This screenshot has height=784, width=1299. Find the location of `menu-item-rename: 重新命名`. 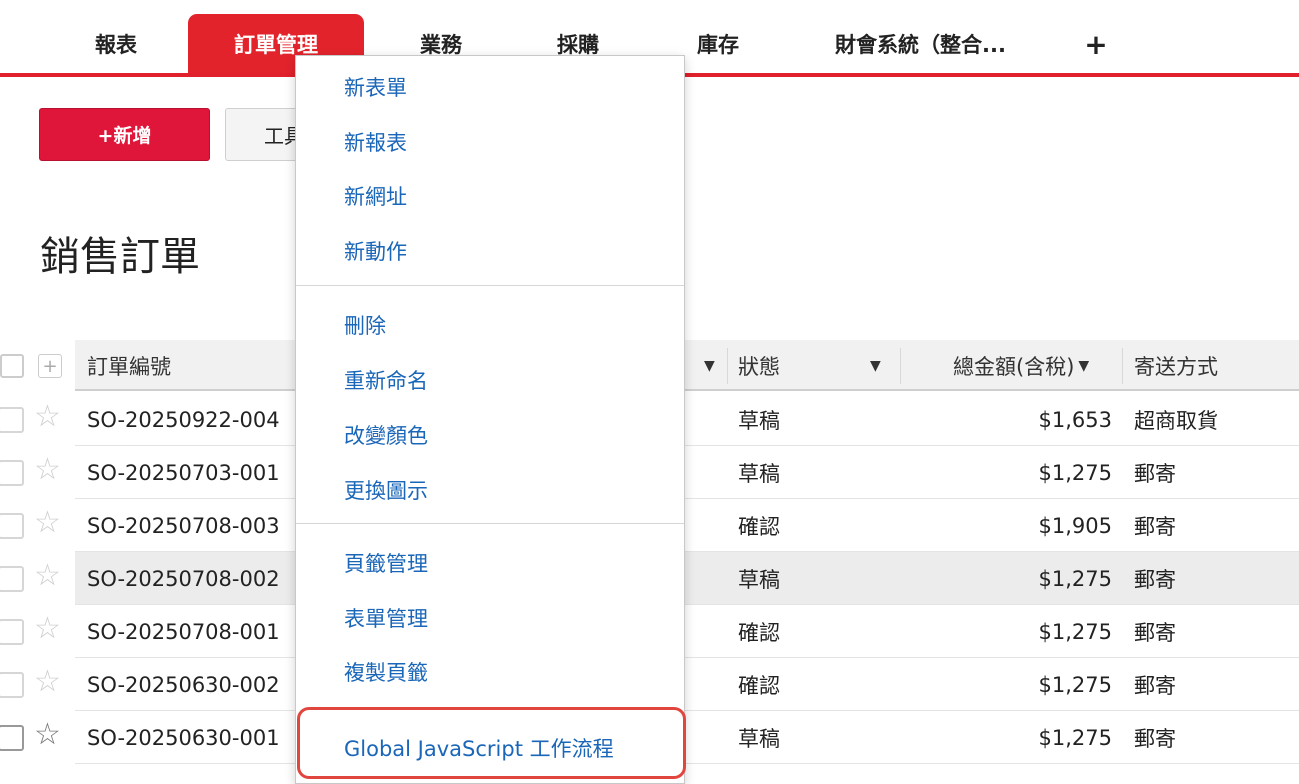

menu-item-rename: 重新命名 is located at coordinates (386, 380).